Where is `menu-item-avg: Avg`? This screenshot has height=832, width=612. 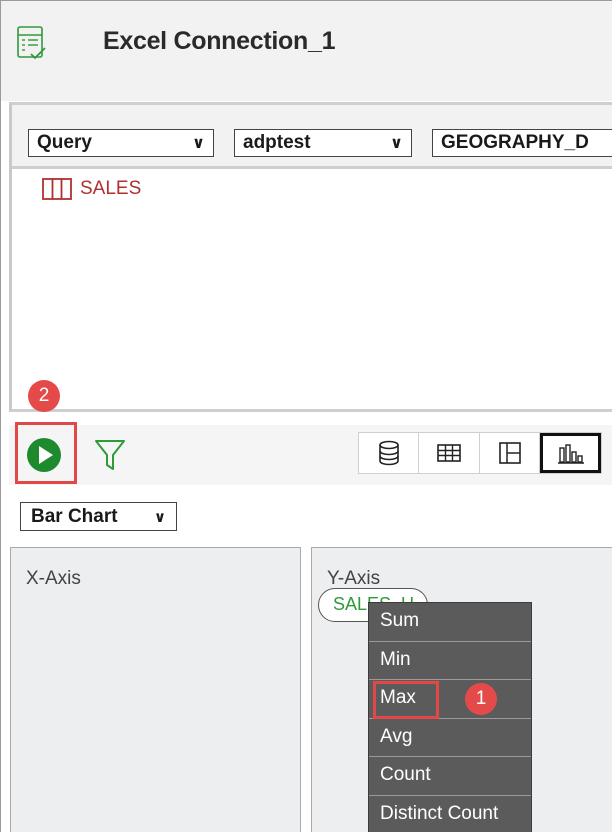
menu-item-avg: Avg is located at coordinates (450, 738).